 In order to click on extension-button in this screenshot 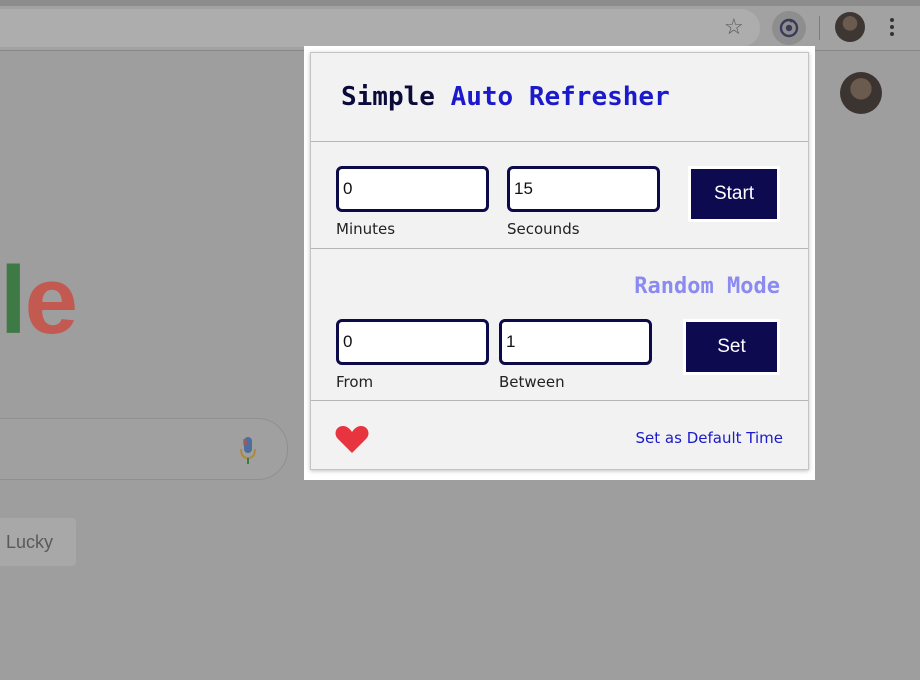, I will do `click(789, 28)`.